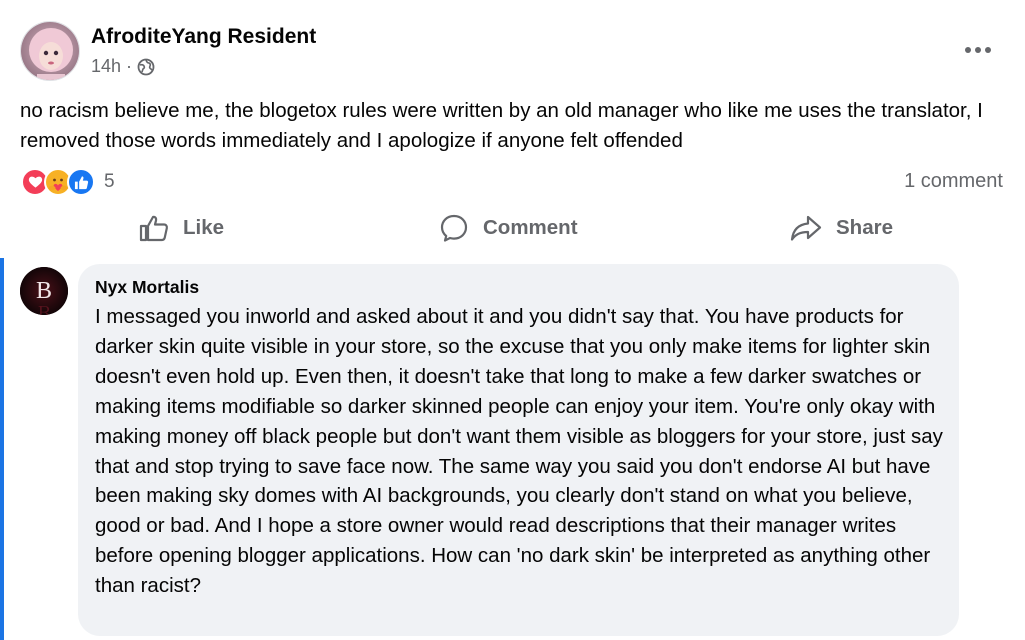 Image resolution: width=1025 pixels, height=640 pixels. What do you see at coordinates (44, 308) in the screenshot?
I see `svg-text: B` at bounding box center [44, 308].